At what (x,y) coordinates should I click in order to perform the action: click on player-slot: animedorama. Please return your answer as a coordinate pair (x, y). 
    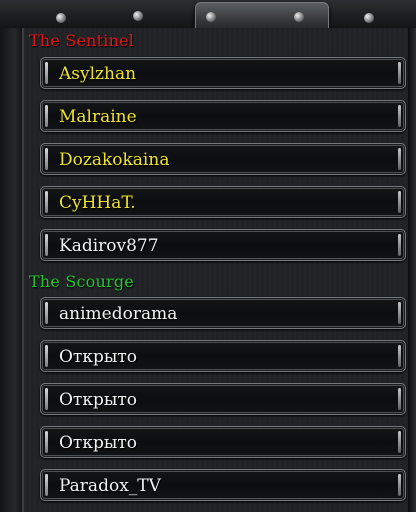
    Looking at the image, I should click on (223, 313).